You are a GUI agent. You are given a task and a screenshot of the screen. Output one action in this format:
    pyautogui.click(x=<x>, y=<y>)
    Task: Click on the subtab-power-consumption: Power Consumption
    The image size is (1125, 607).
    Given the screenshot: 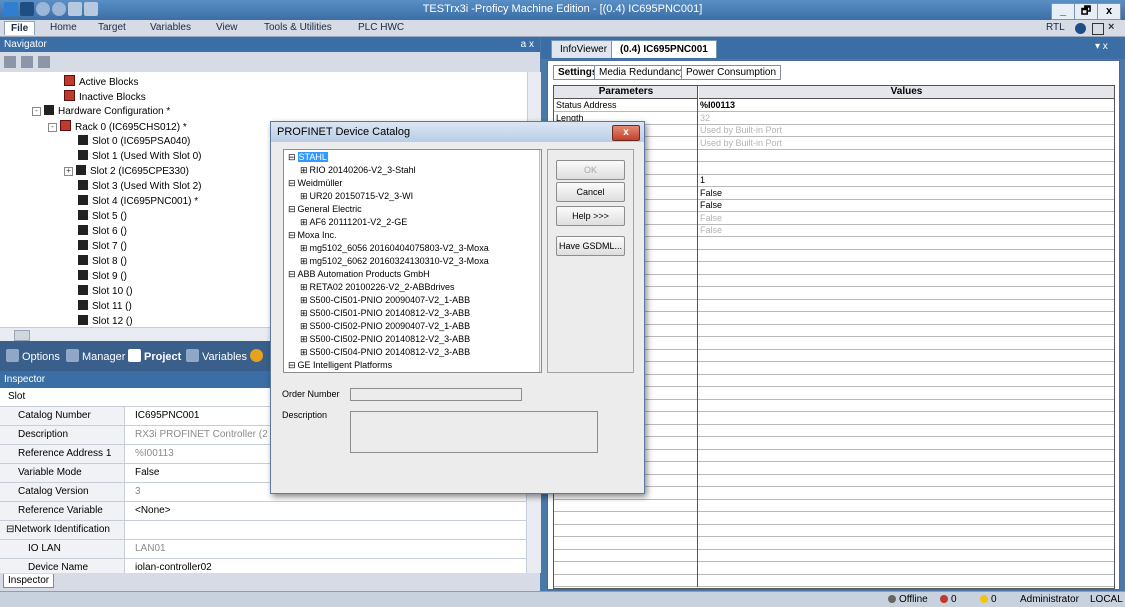 What is the action you would take?
    pyautogui.click(x=731, y=72)
    